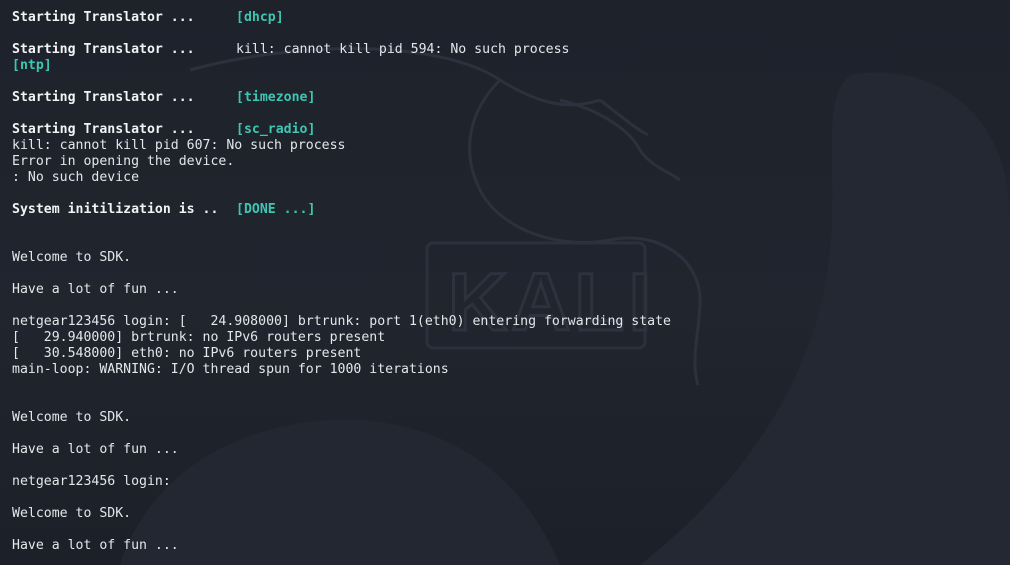  What do you see at coordinates (76, 177) in the screenshot?
I see `line-text: : No such device` at bounding box center [76, 177].